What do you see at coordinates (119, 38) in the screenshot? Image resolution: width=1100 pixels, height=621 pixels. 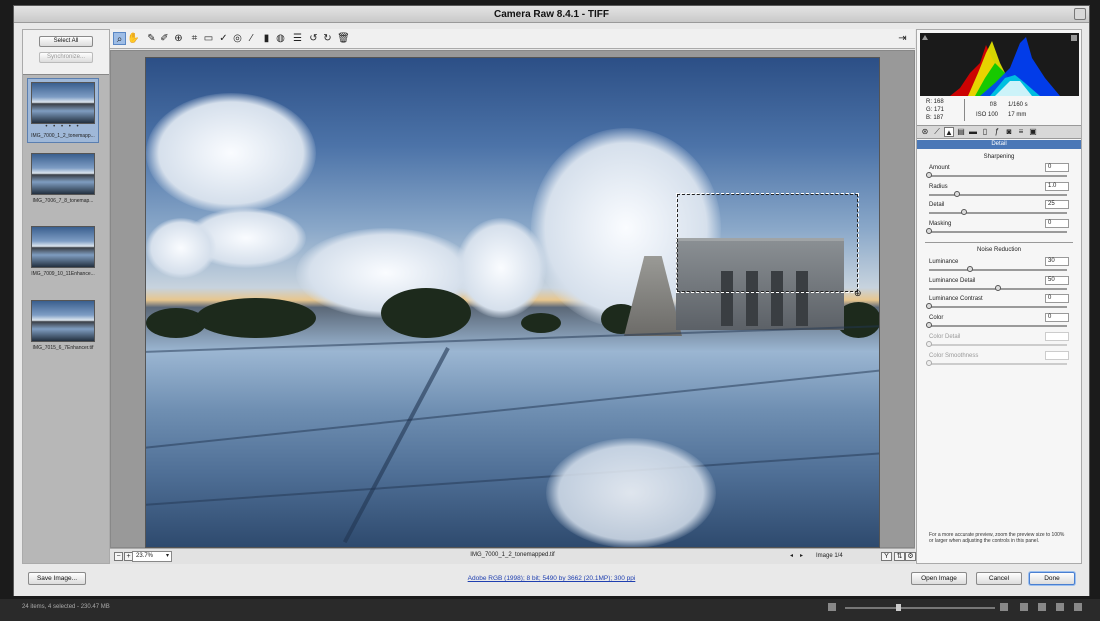 I see `zoom-icon: ⌕` at bounding box center [119, 38].